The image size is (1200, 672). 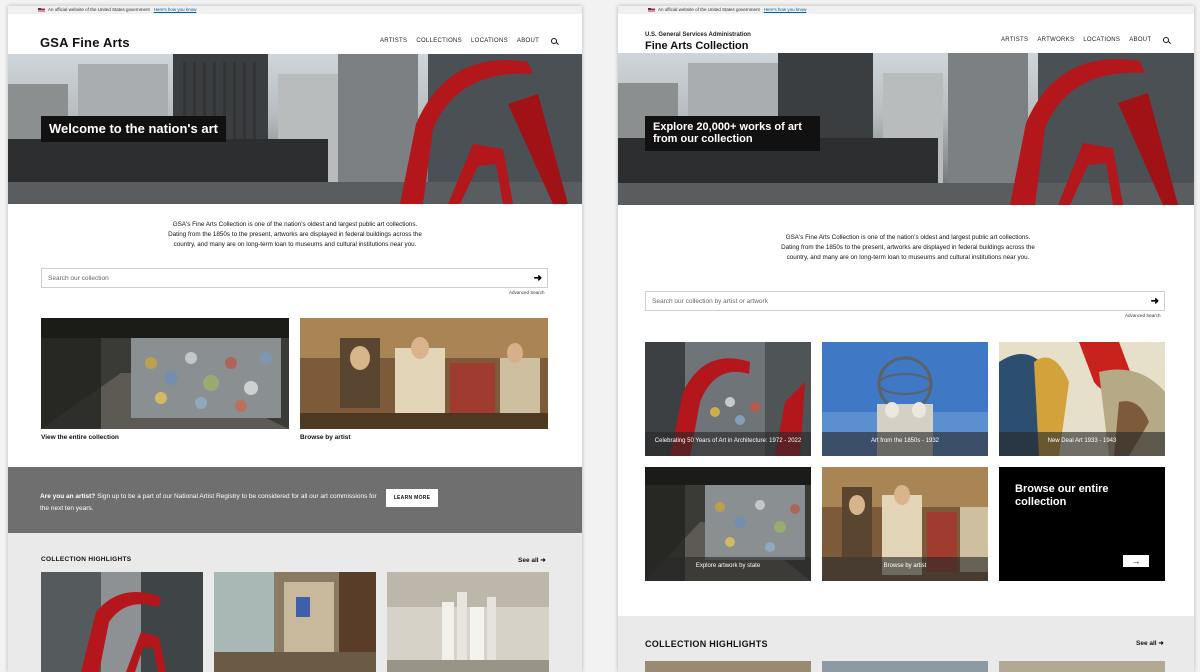 I want to click on hero-banner: Welcome to the nation's art, so click(x=295, y=129).